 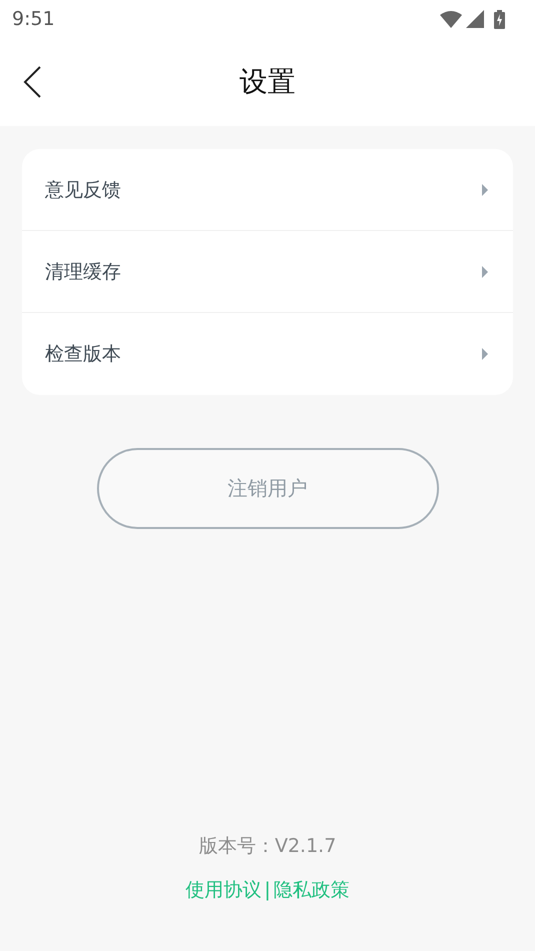 I want to click on version-text: 版本号：V2.1.7, so click(x=267, y=846).